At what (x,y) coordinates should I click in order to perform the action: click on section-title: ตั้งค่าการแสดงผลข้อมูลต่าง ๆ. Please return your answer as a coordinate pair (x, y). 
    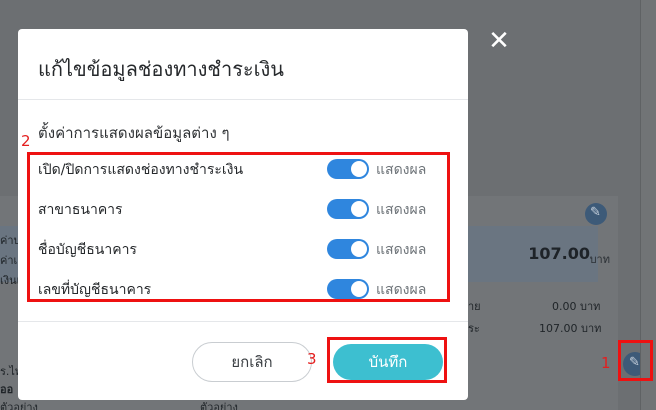
    Looking at the image, I should click on (134, 133).